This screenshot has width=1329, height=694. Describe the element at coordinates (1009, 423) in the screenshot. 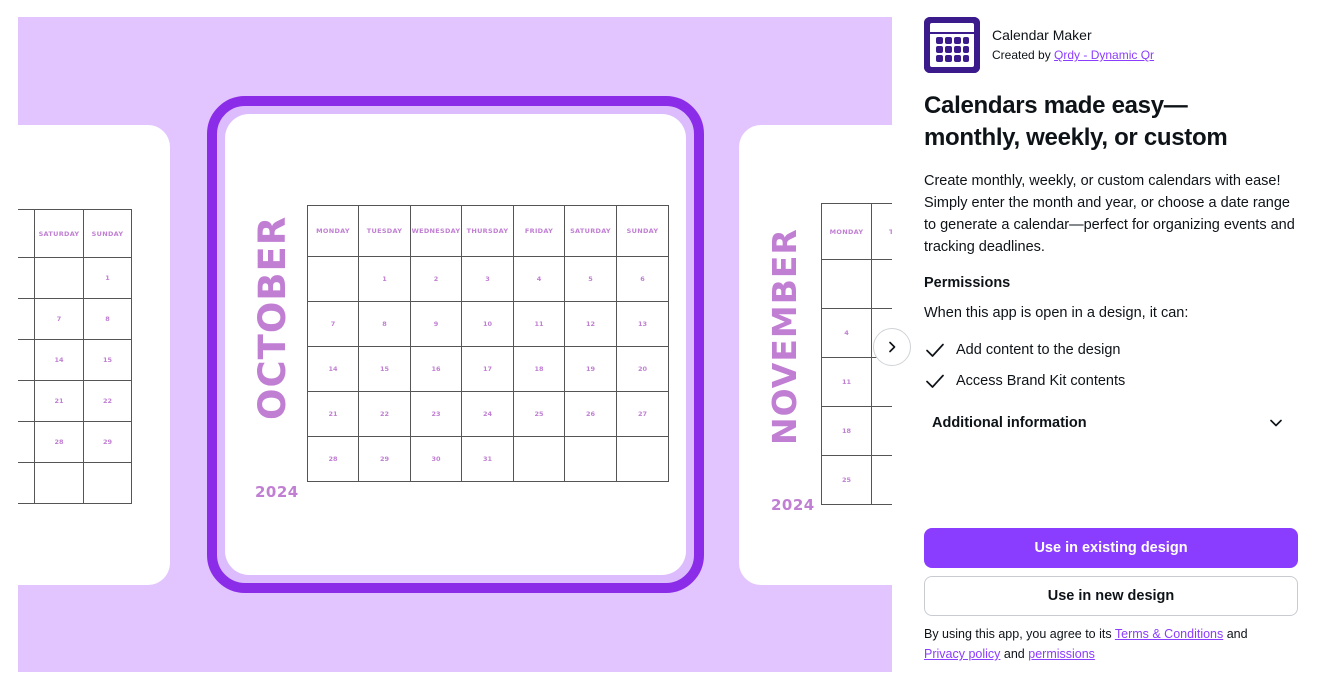

I see `additional-information-label: Additional information` at that location.